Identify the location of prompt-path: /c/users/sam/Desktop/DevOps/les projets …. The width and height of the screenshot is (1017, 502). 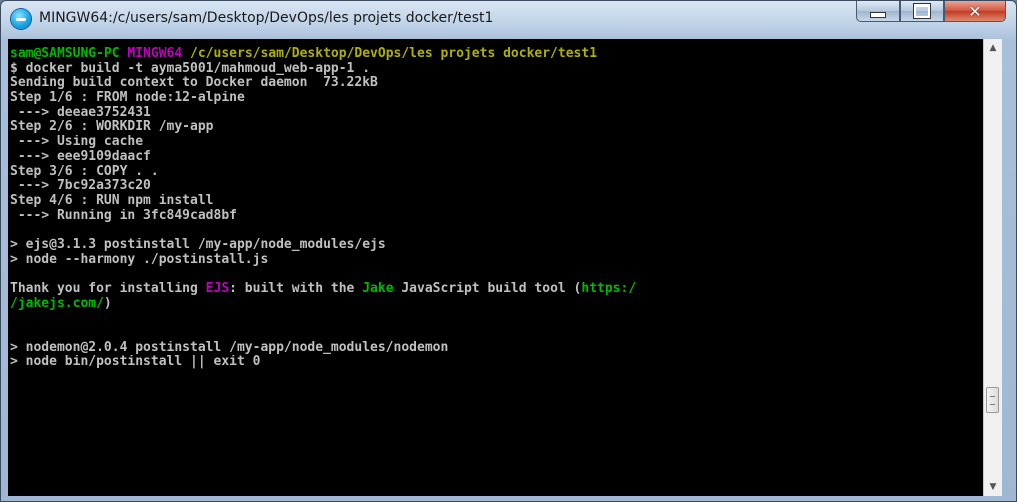
(394, 54).